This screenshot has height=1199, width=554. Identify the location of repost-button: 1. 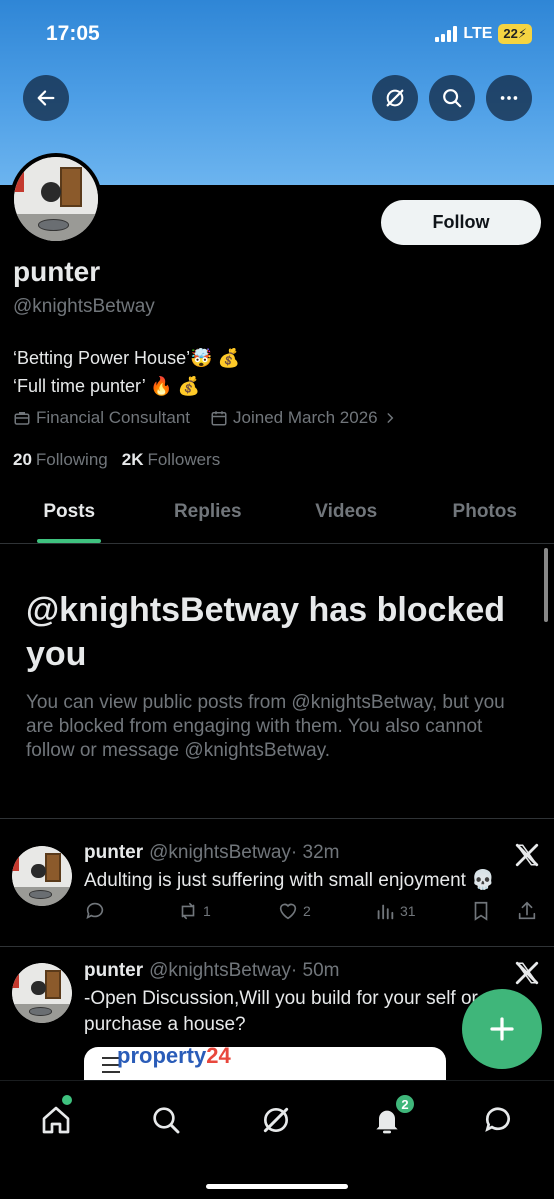
(194, 911).